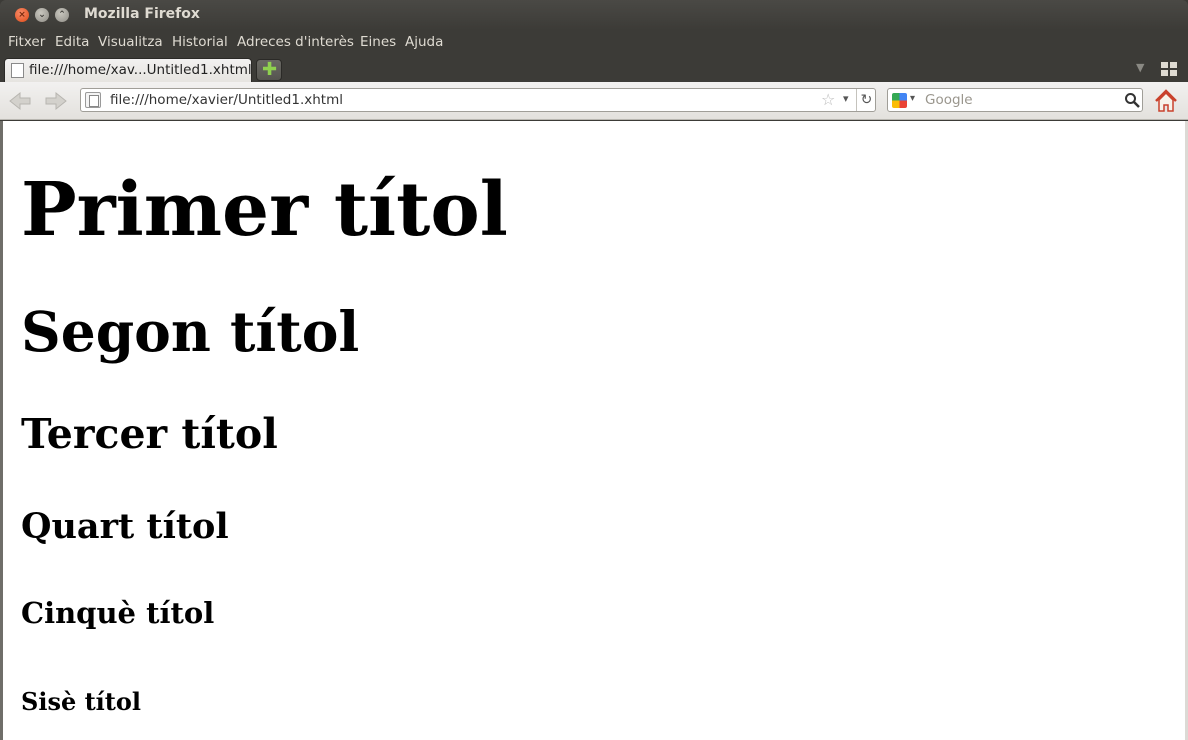 The image size is (1188, 740). I want to click on tab-strip: file:///home/xav...Untitled1.xhtml ✚ ▼, so click(594, 69).